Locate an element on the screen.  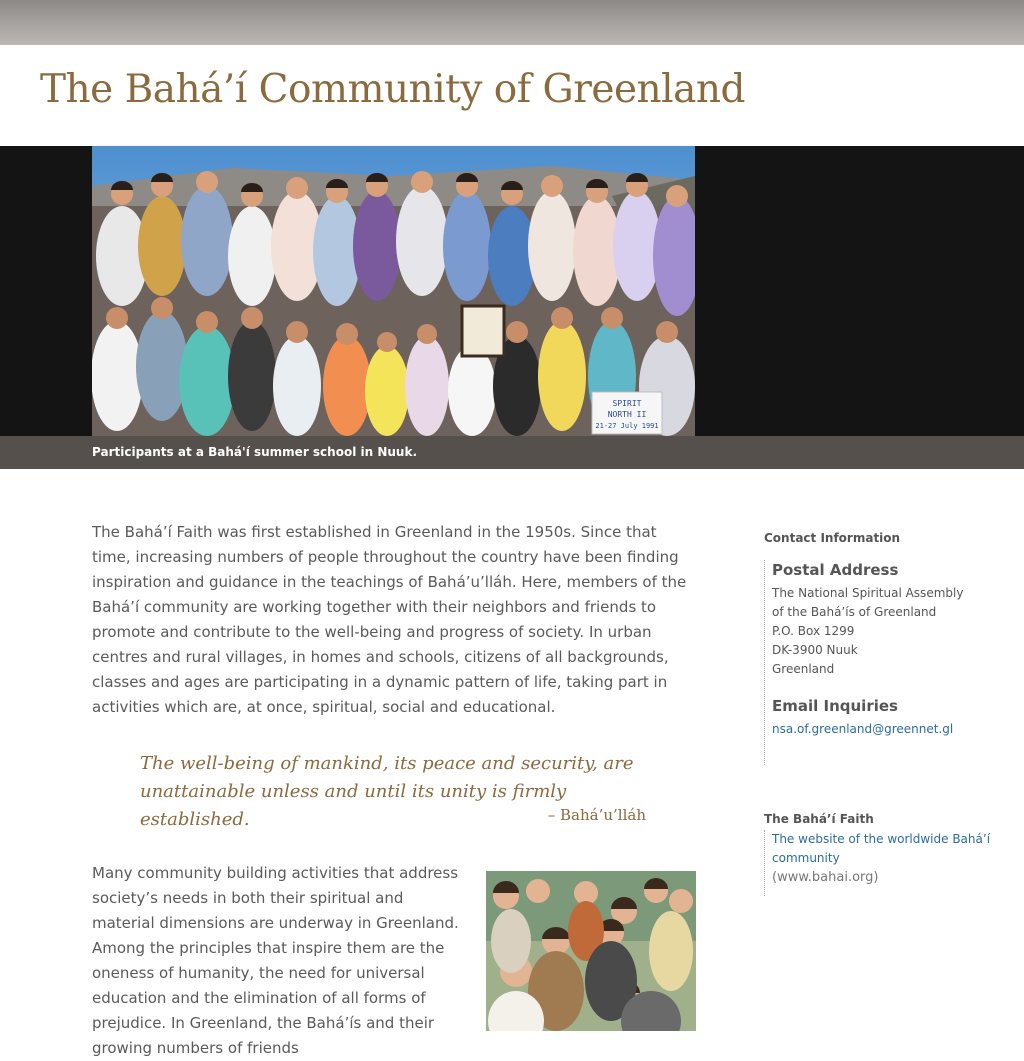
spirit-north-sign: SPIRIT NORTH II 21-27 July 1991 is located at coordinates (627, 413).